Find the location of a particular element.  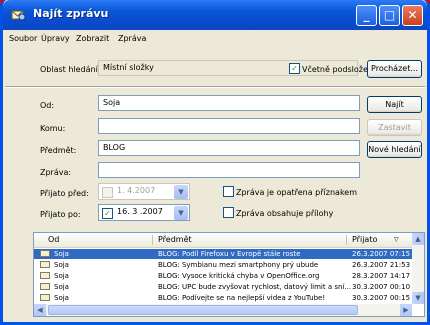

divider is located at coordinates (215, 87).